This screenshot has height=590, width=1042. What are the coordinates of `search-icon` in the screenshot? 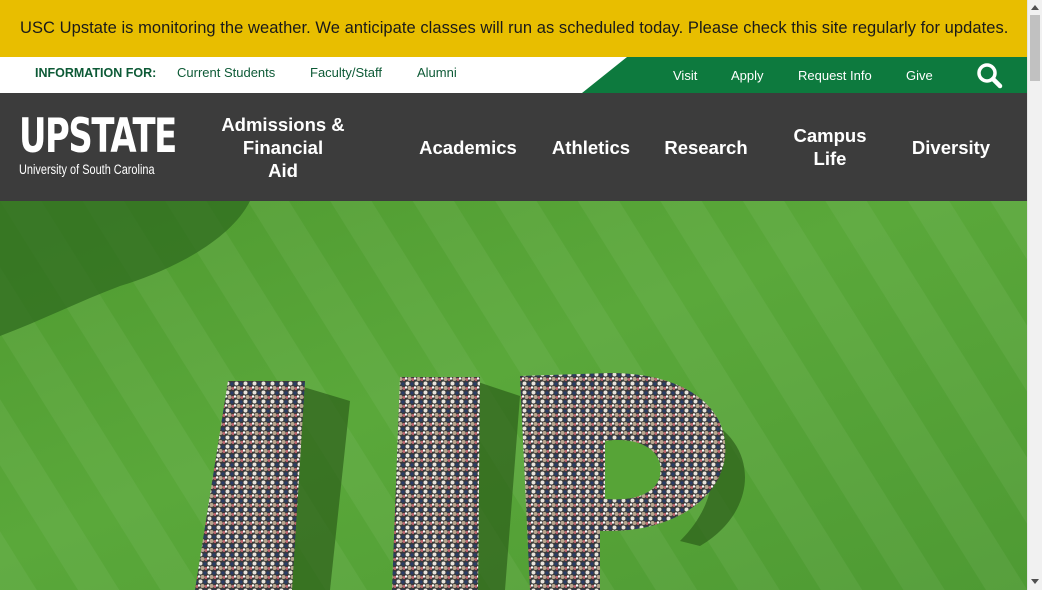 It's located at (990, 76).